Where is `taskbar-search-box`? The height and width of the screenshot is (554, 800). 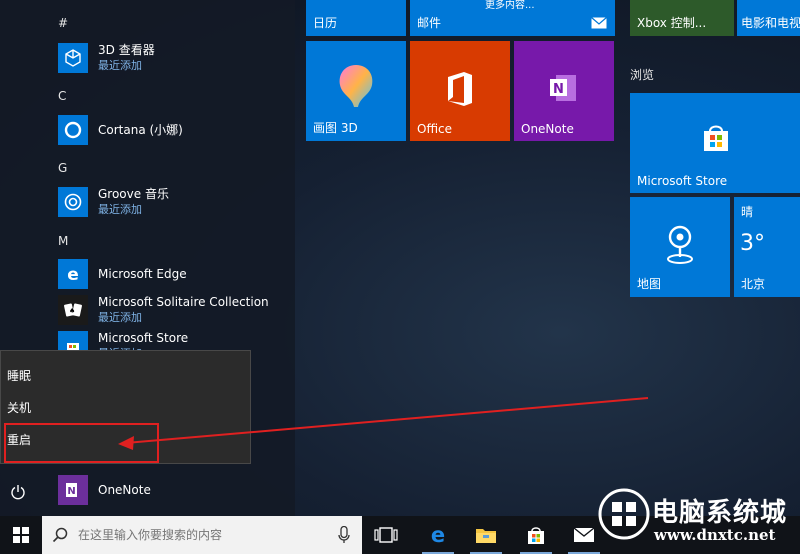
taskbar-search-box is located at coordinates (202, 535).